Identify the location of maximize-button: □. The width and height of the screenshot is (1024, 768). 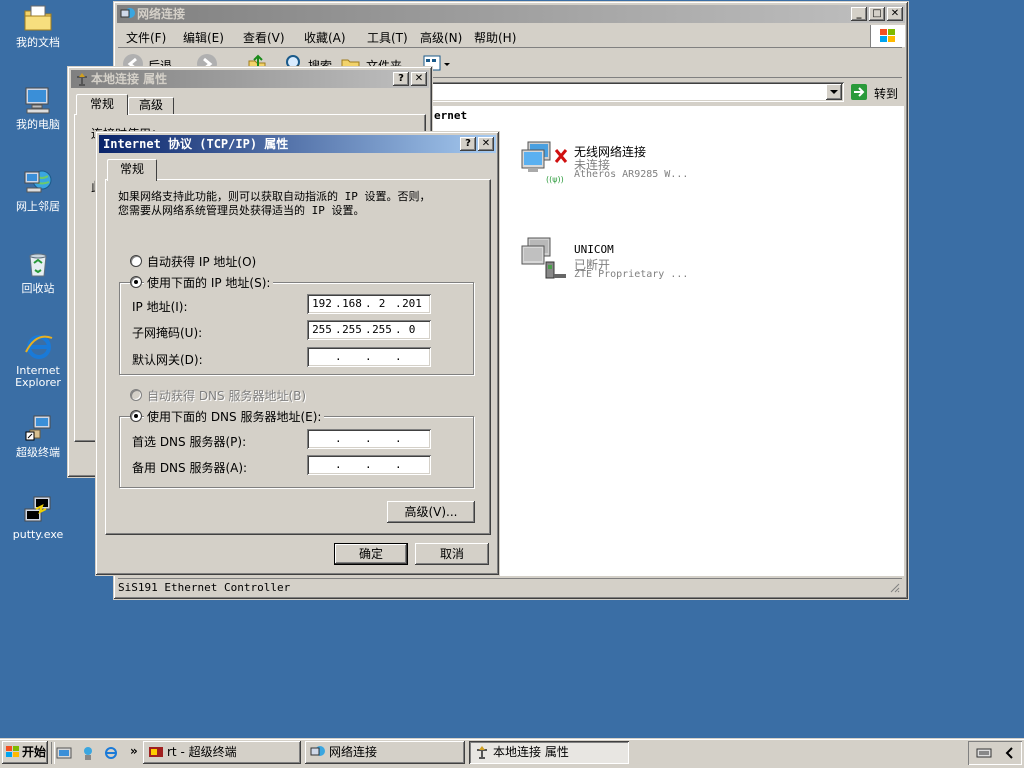
(877, 14).